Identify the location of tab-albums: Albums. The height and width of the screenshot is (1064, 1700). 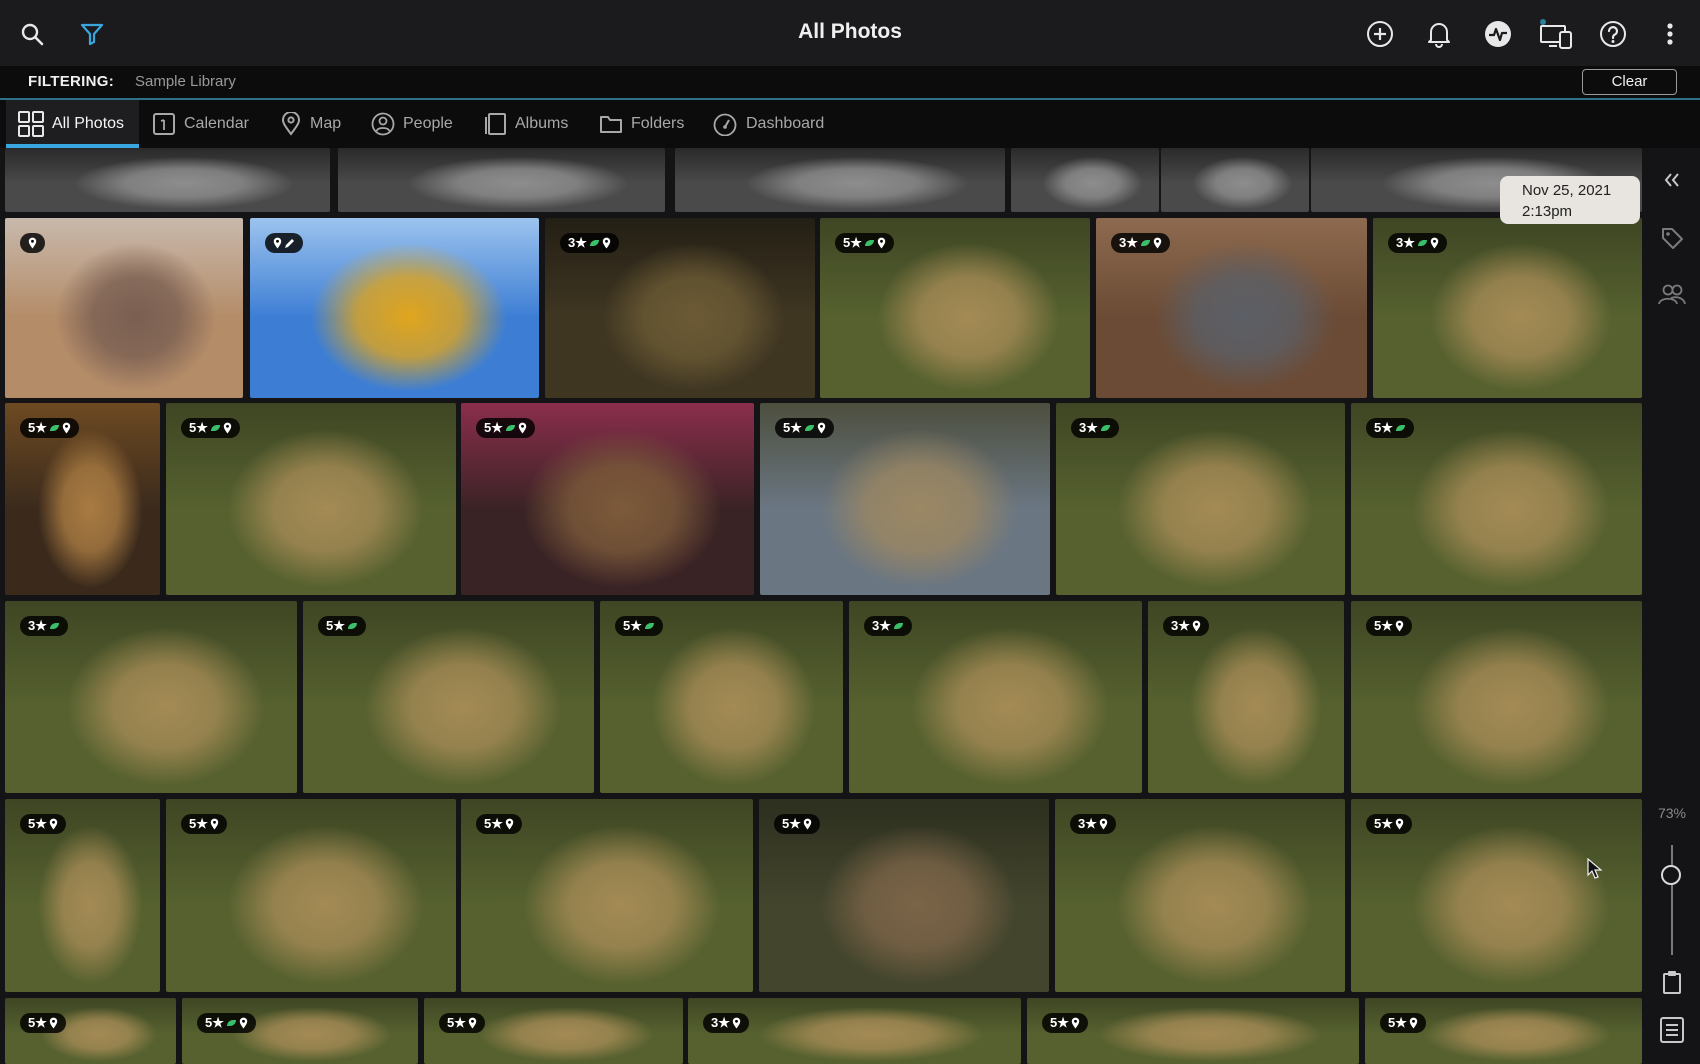
(526, 124).